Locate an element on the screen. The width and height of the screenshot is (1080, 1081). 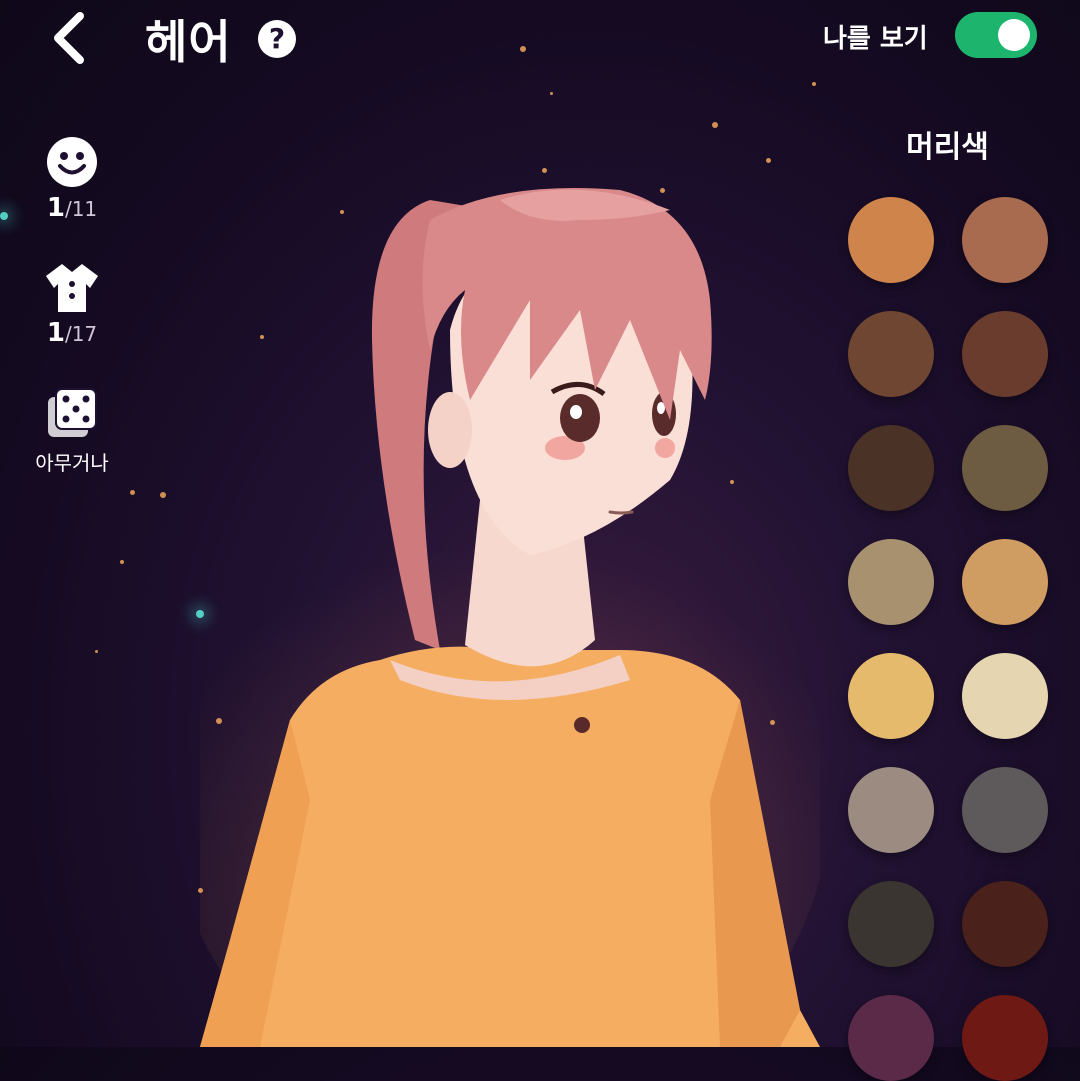
face-category-button: 1/11 is located at coordinates (72, 179).